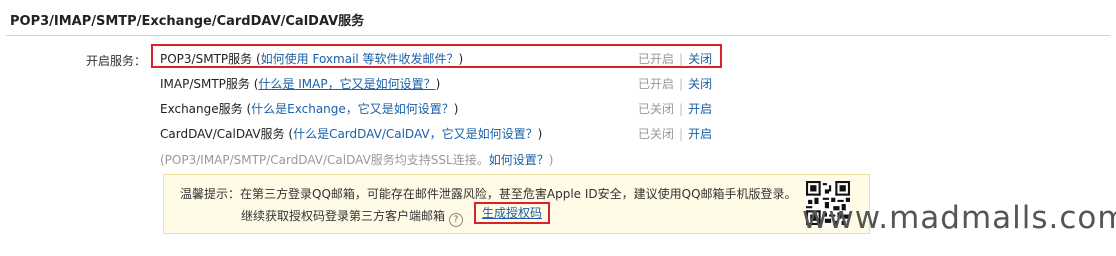  I want to click on help-icon: ?, so click(456, 220).